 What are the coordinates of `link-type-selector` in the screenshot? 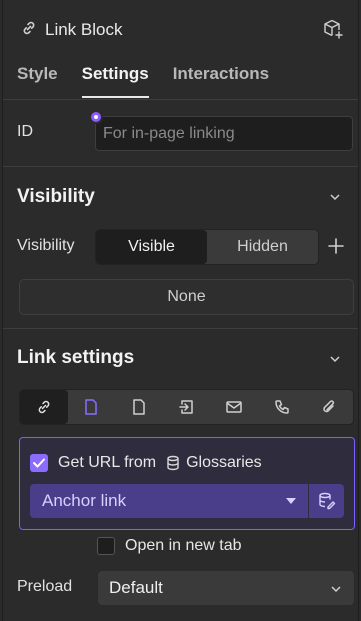 It's located at (186, 407).